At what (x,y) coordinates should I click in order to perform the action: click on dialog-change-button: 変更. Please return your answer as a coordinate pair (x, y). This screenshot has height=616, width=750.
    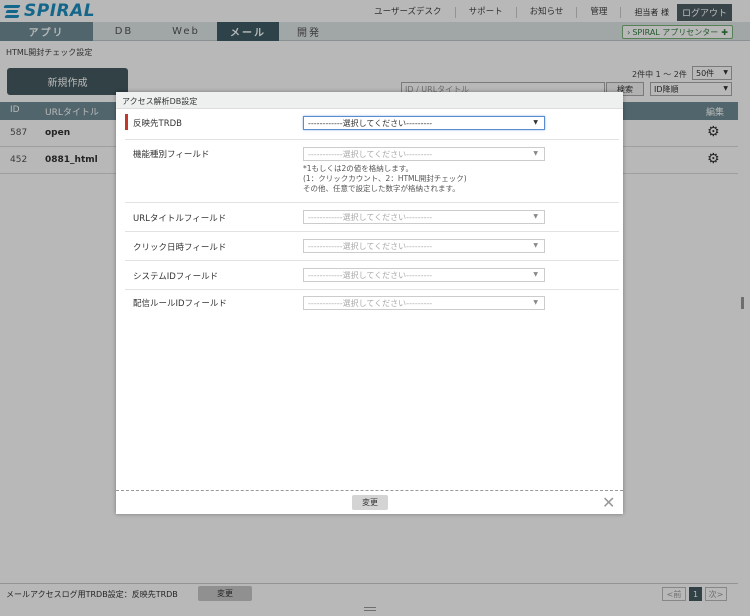
    Looking at the image, I should click on (370, 502).